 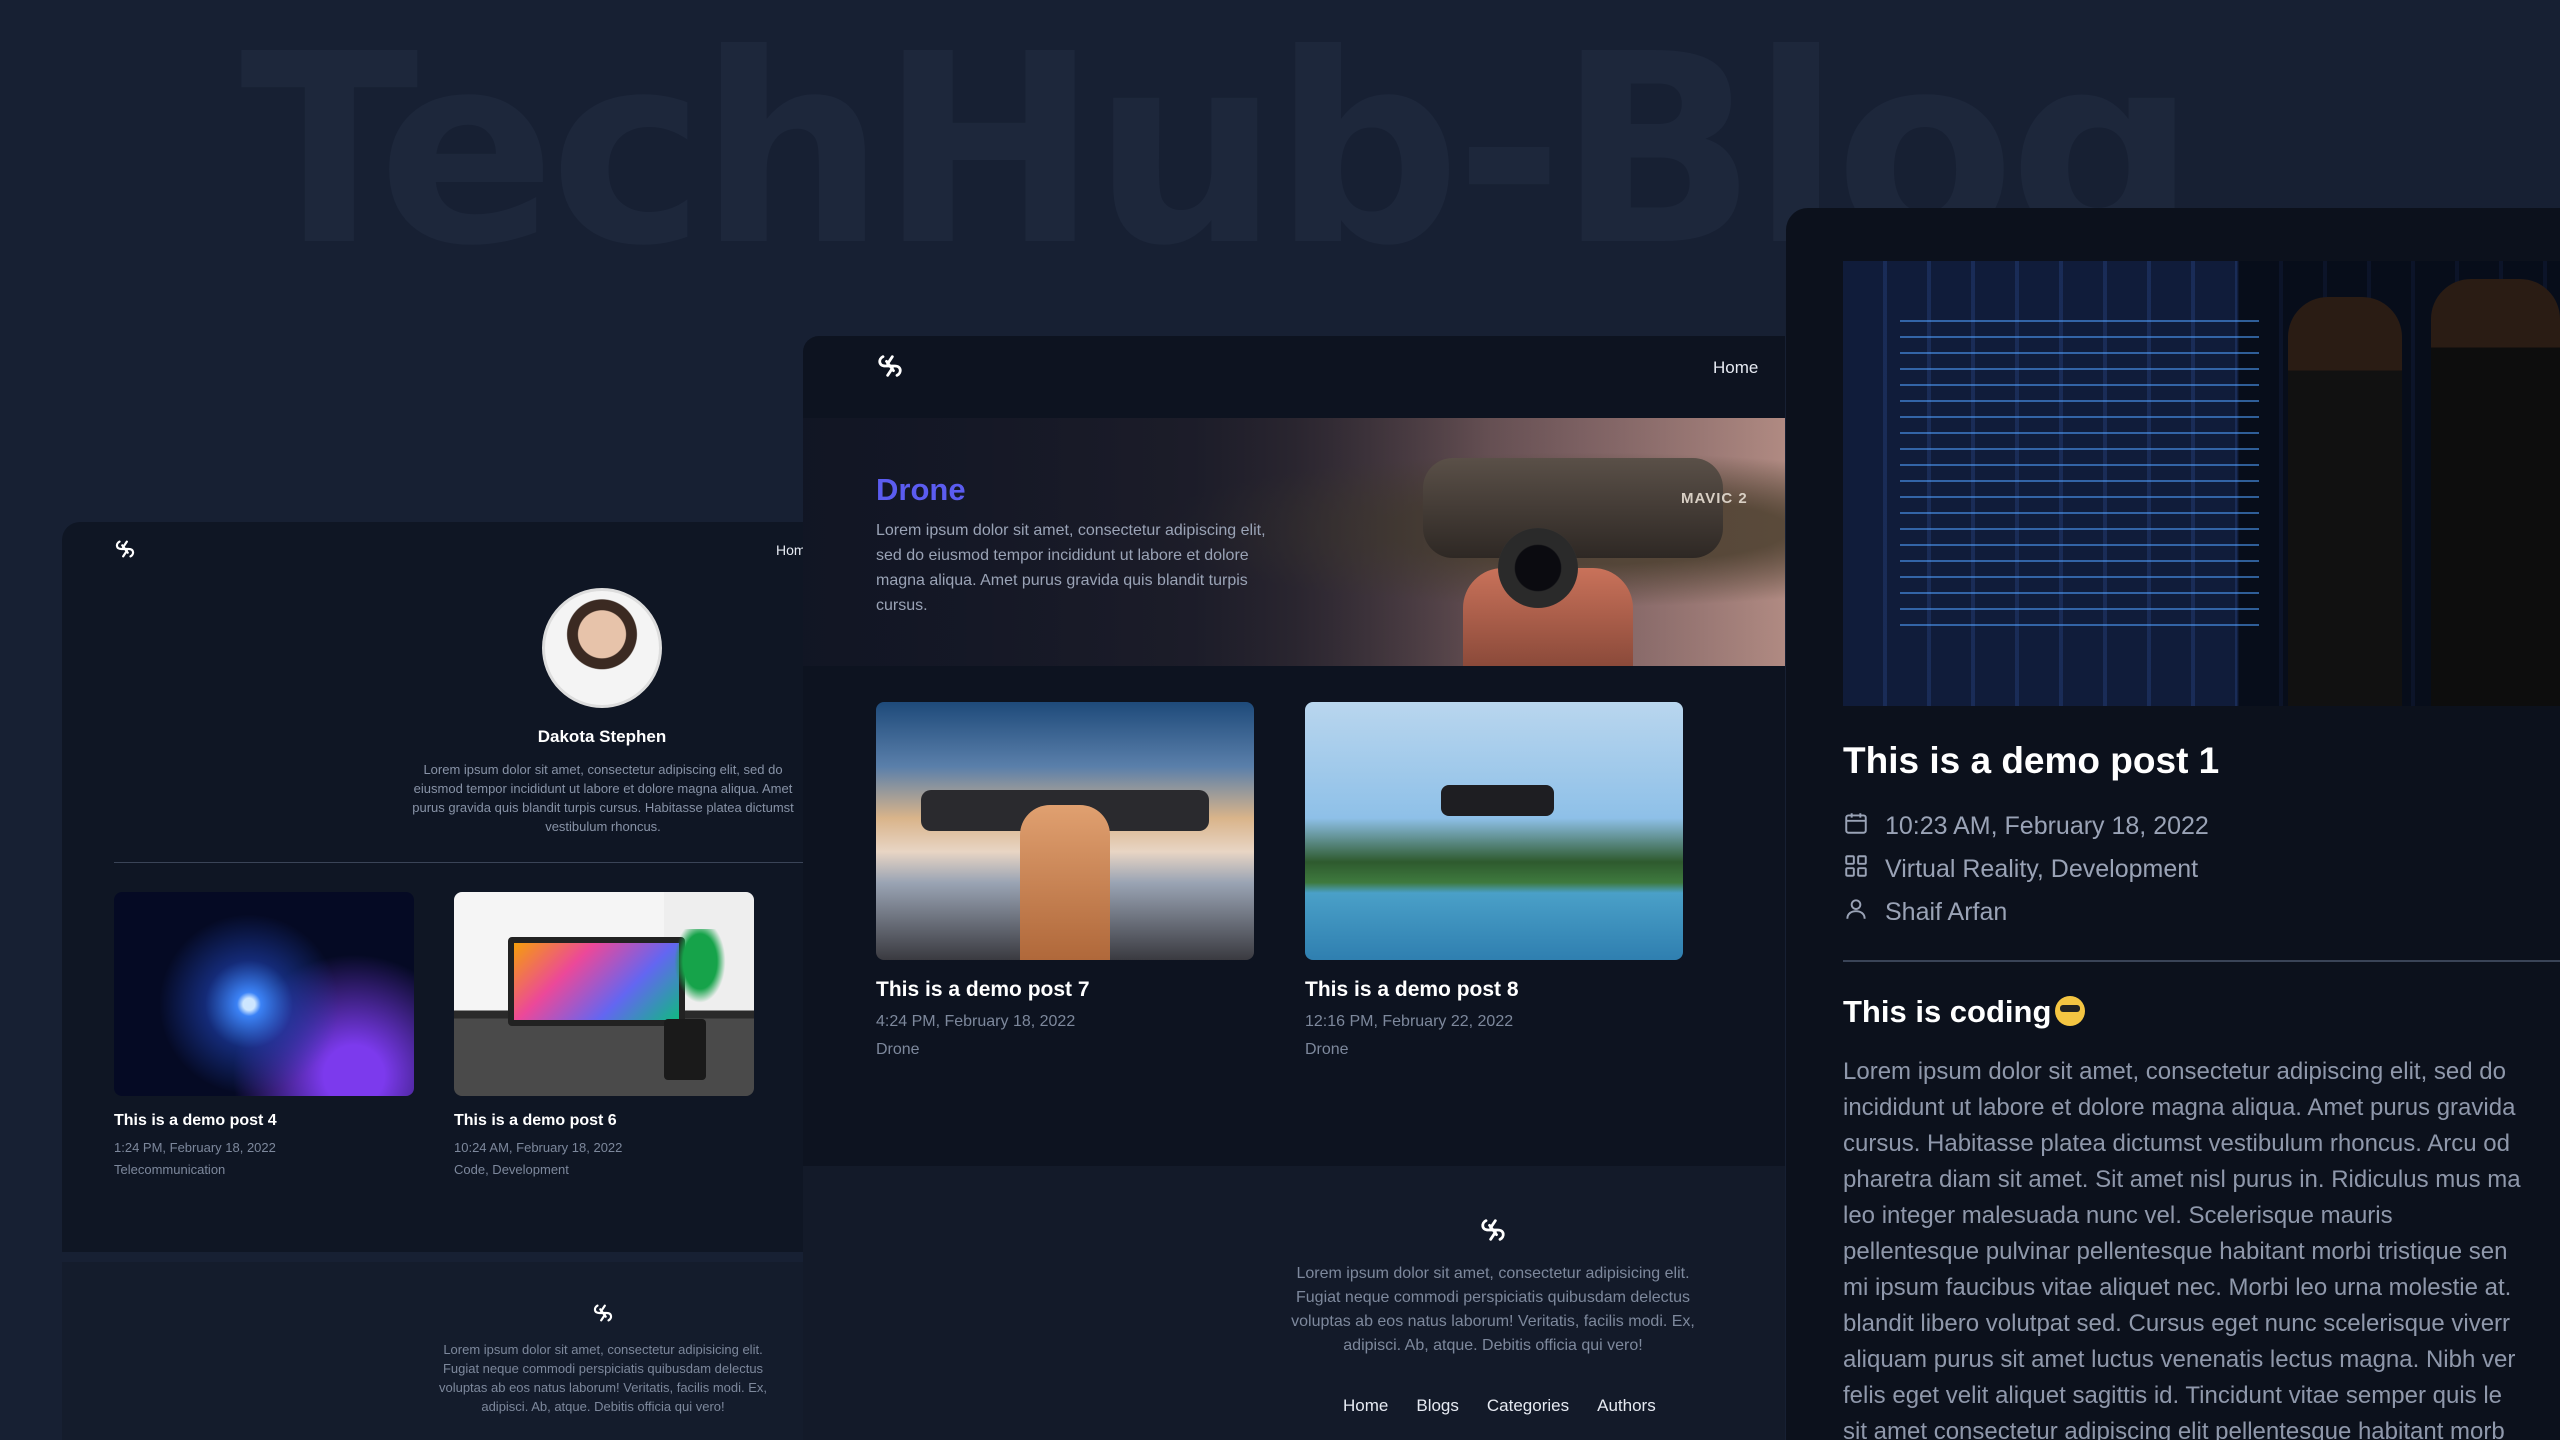 I want to click on laptop-screen, so click(x=596, y=981).